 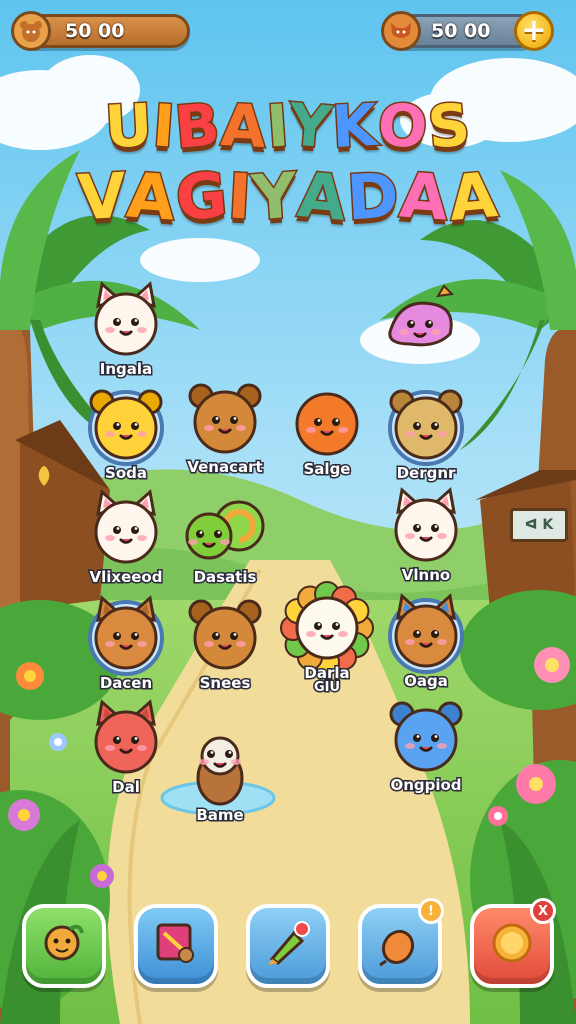 I want to click on pet-label: Dergnr, so click(x=426, y=473).